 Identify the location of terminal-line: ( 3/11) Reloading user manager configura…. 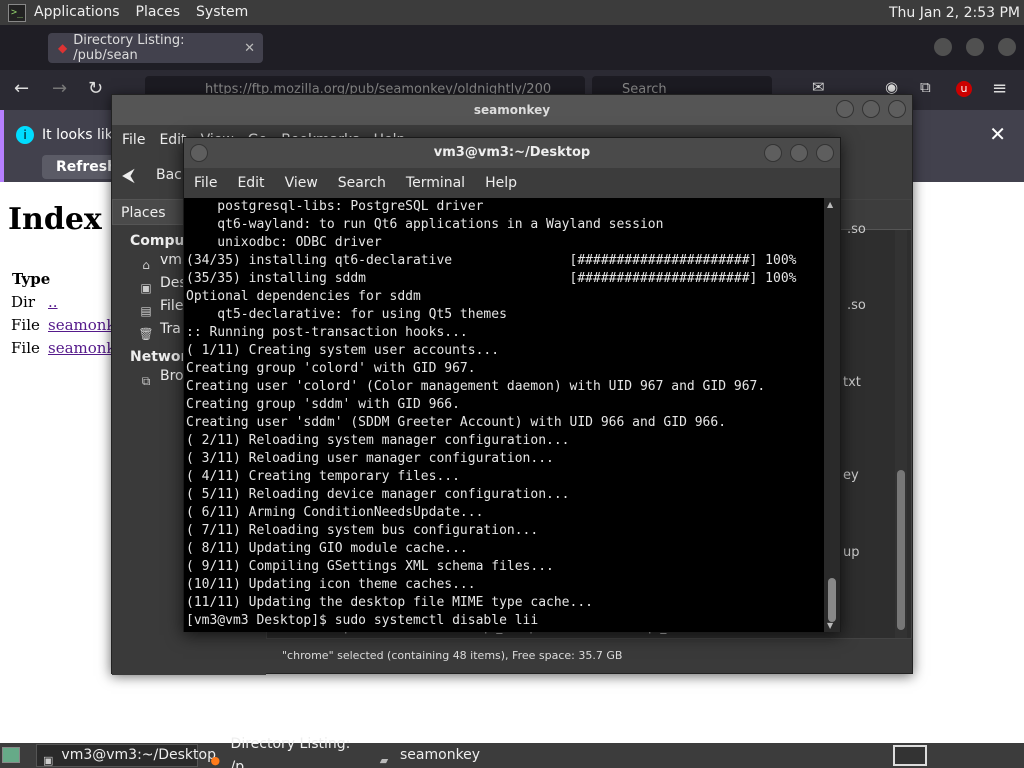
(370, 458).